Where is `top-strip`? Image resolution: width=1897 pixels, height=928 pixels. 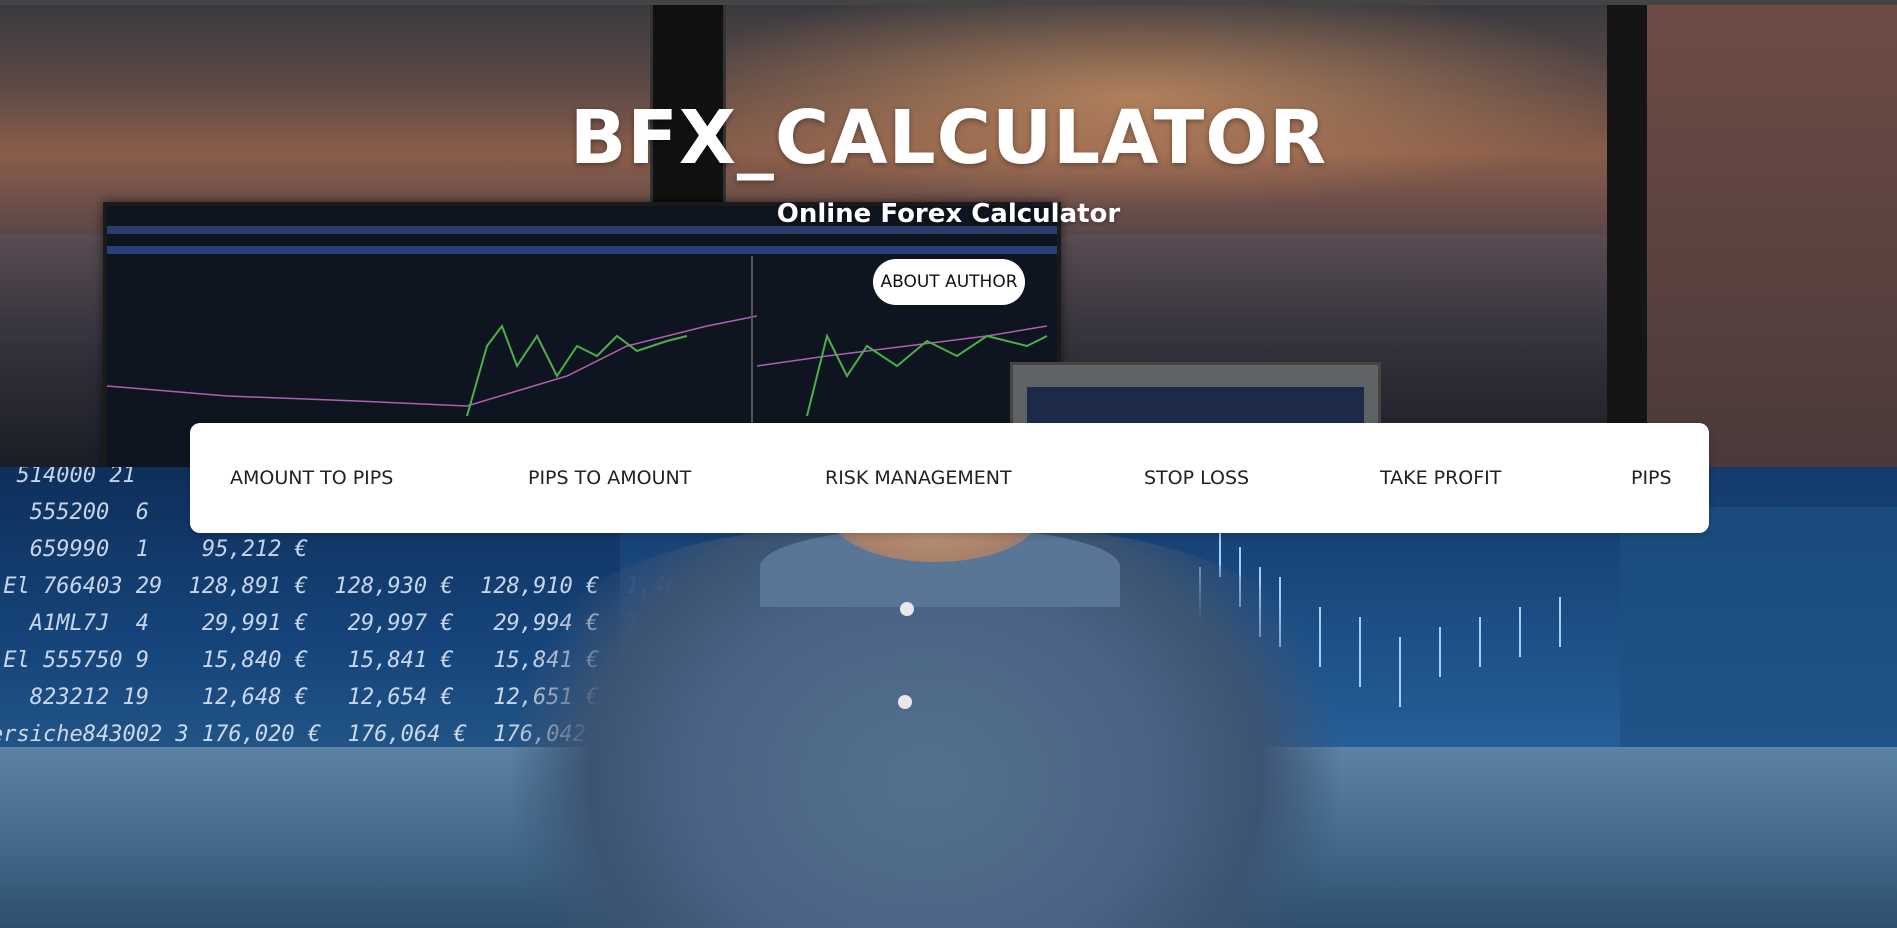
top-strip is located at coordinates (948, 2).